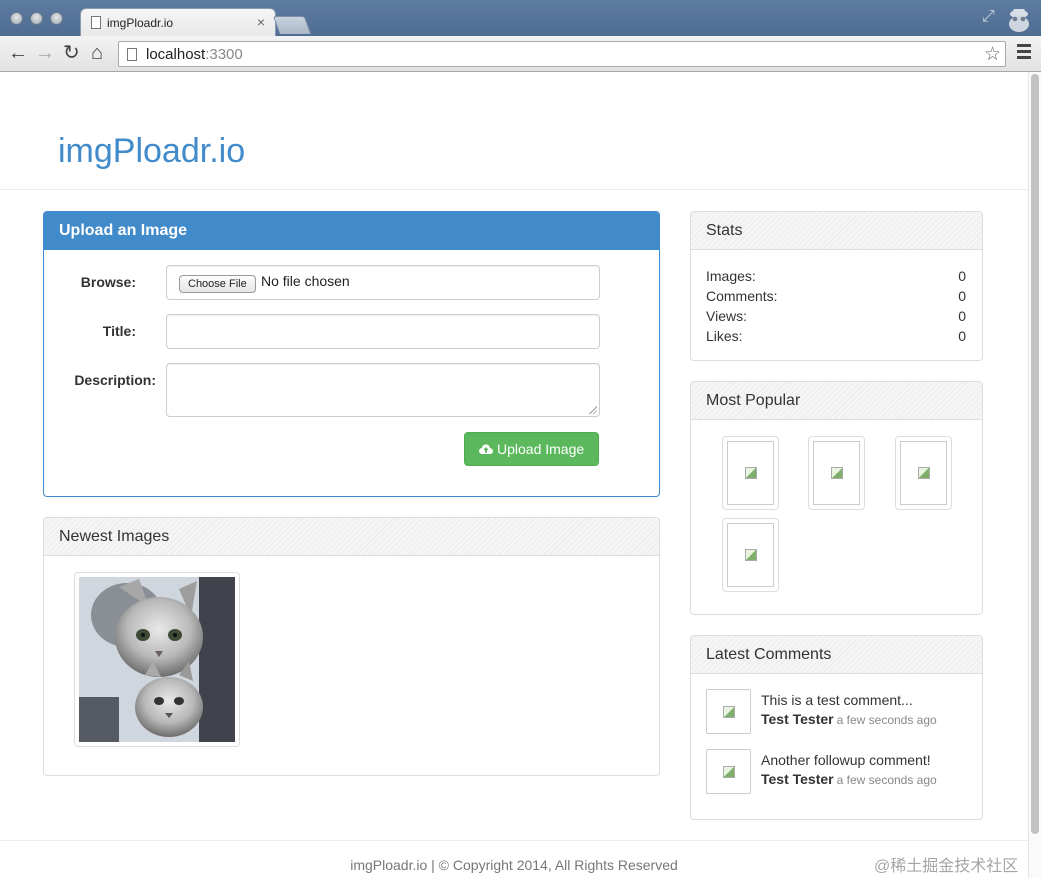 The height and width of the screenshot is (878, 1041). What do you see at coordinates (140, 23) in the screenshot?
I see `tab-title: imgPloadr.io` at bounding box center [140, 23].